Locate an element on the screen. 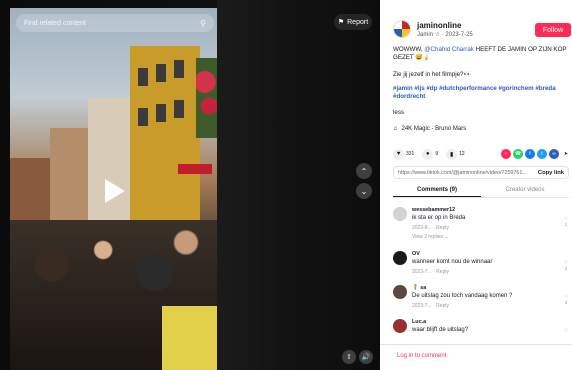 Image resolution: width=572 pixels, height=370 pixels. save-action: ▮ 12 is located at coordinates (455, 154).